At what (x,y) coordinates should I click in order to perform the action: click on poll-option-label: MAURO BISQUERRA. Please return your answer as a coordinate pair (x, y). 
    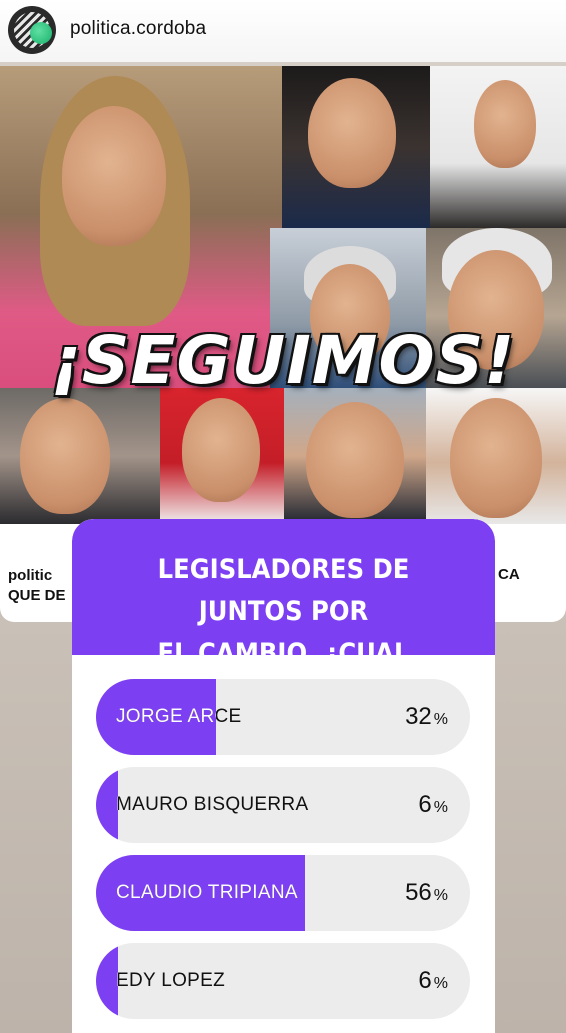
    Looking at the image, I should click on (212, 804).